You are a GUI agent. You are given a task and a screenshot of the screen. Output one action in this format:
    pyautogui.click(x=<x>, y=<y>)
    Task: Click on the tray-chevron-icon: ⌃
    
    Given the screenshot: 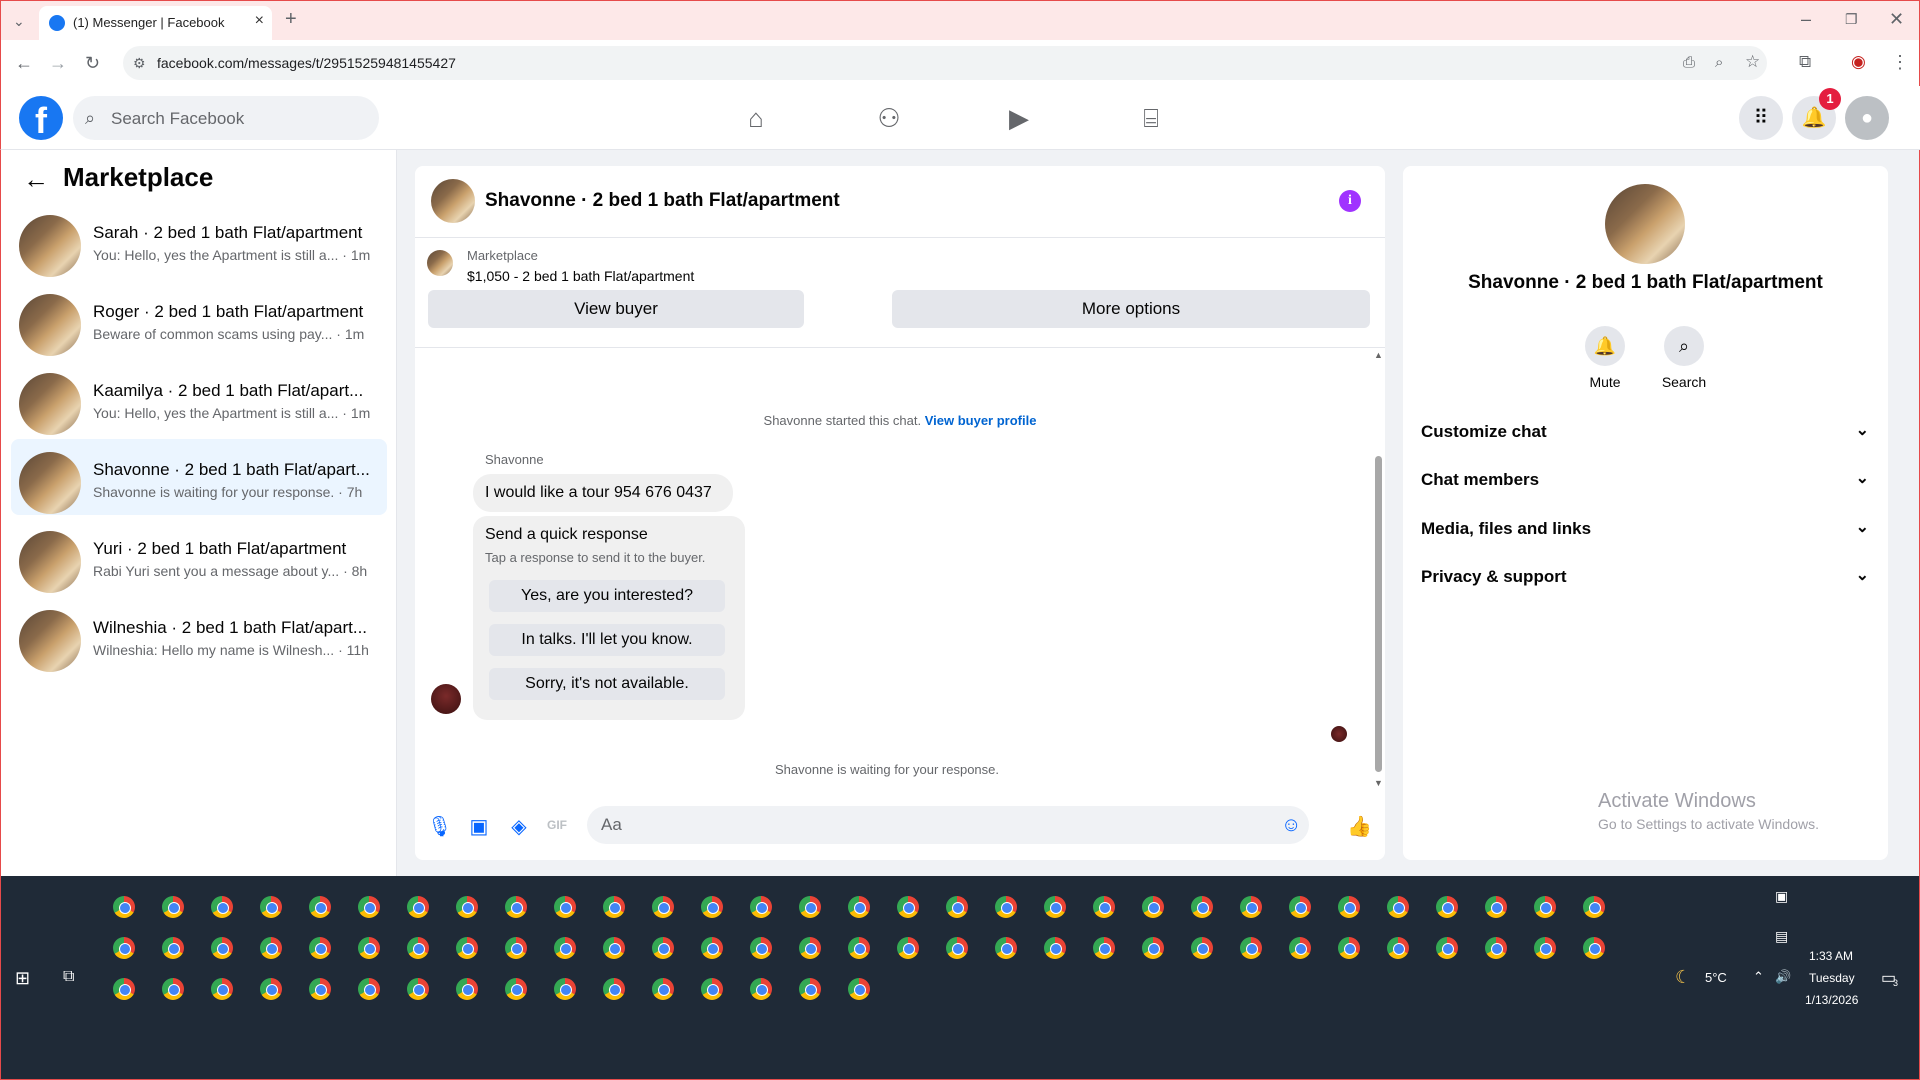 What is the action you would take?
    pyautogui.click(x=1758, y=977)
    